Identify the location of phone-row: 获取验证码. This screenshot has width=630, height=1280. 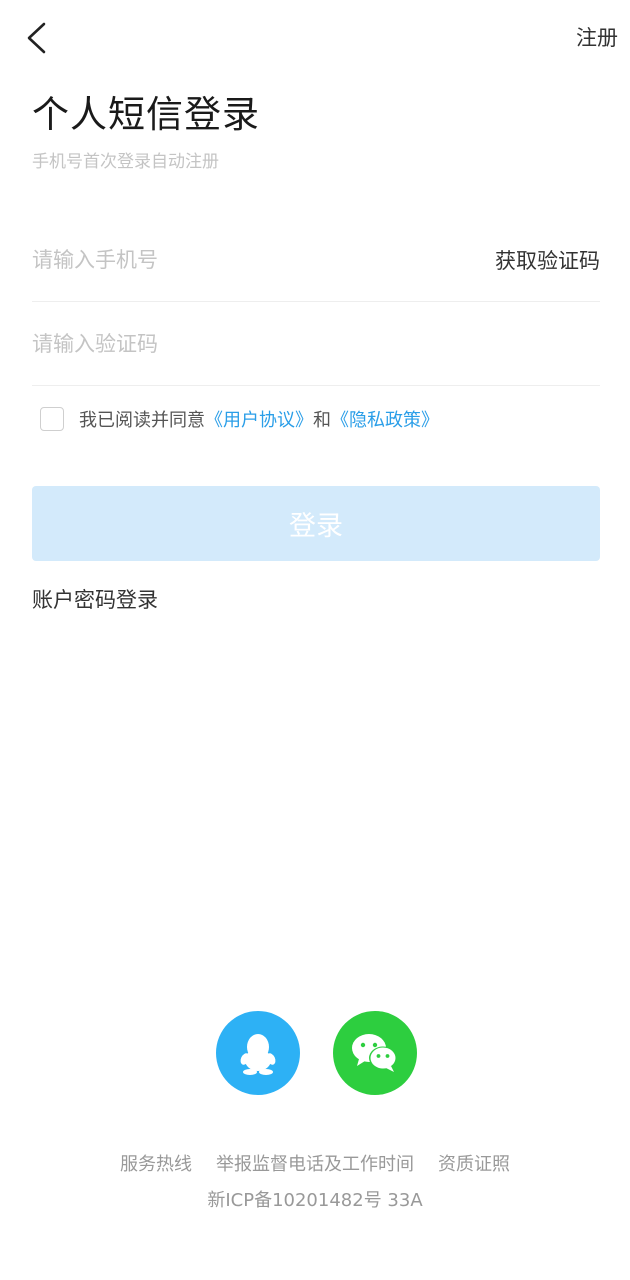
(316, 260).